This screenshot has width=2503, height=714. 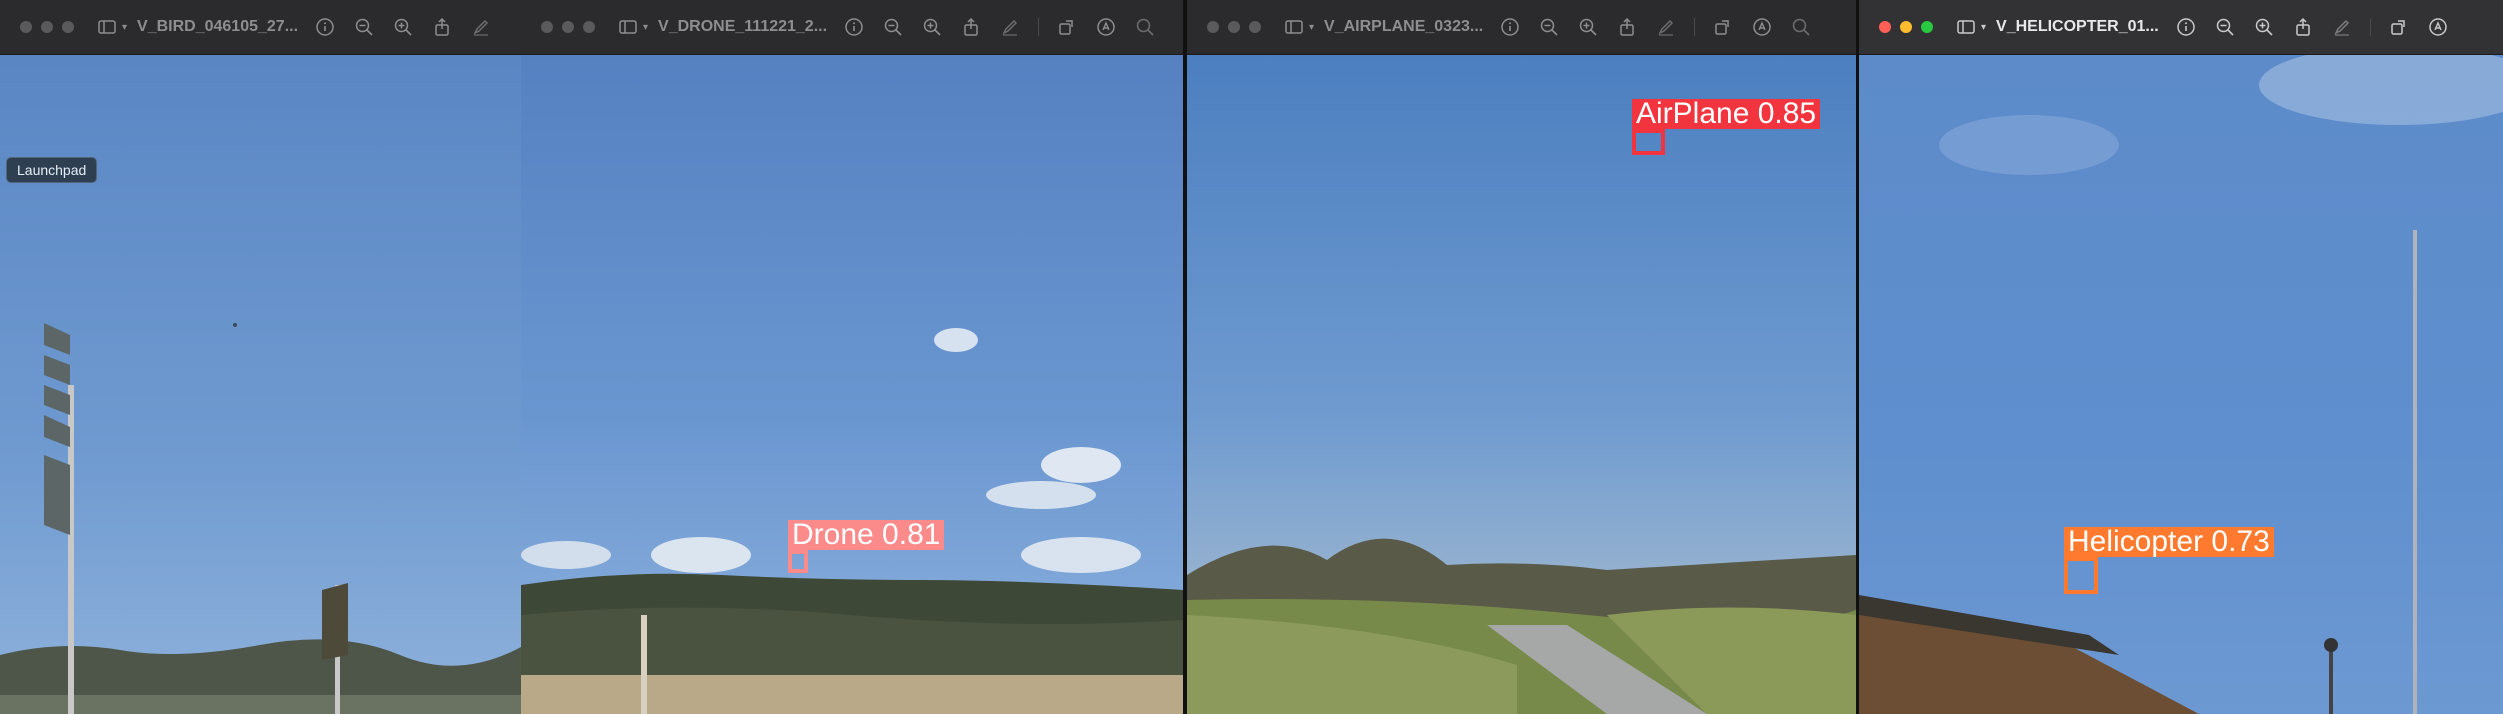 What do you see at coordinates (866, 535) in the screenshot?
I see `detection-label: Drone 0.81` at bounding box center [866, 535].